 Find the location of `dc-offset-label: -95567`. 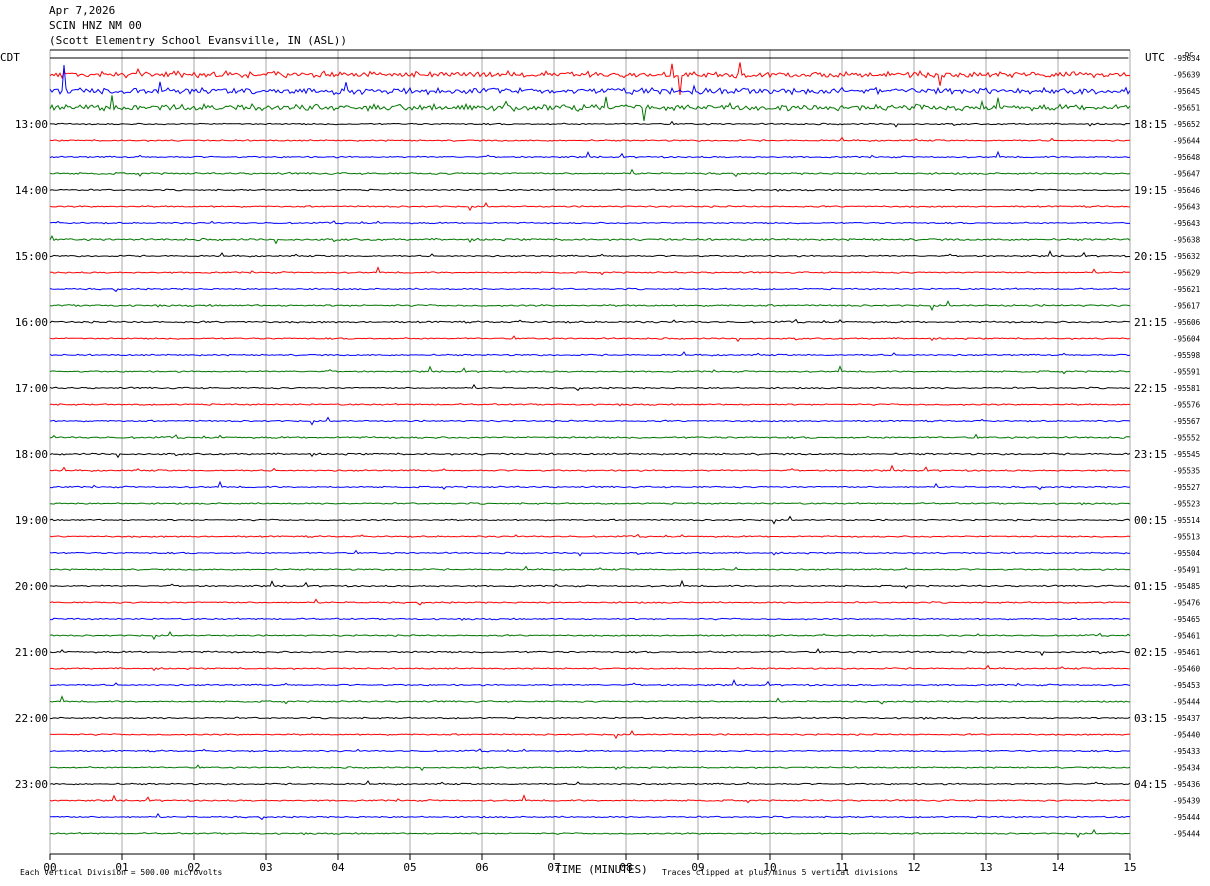

dc-offset-label: -95567 is located at coordinates (1186, 421).